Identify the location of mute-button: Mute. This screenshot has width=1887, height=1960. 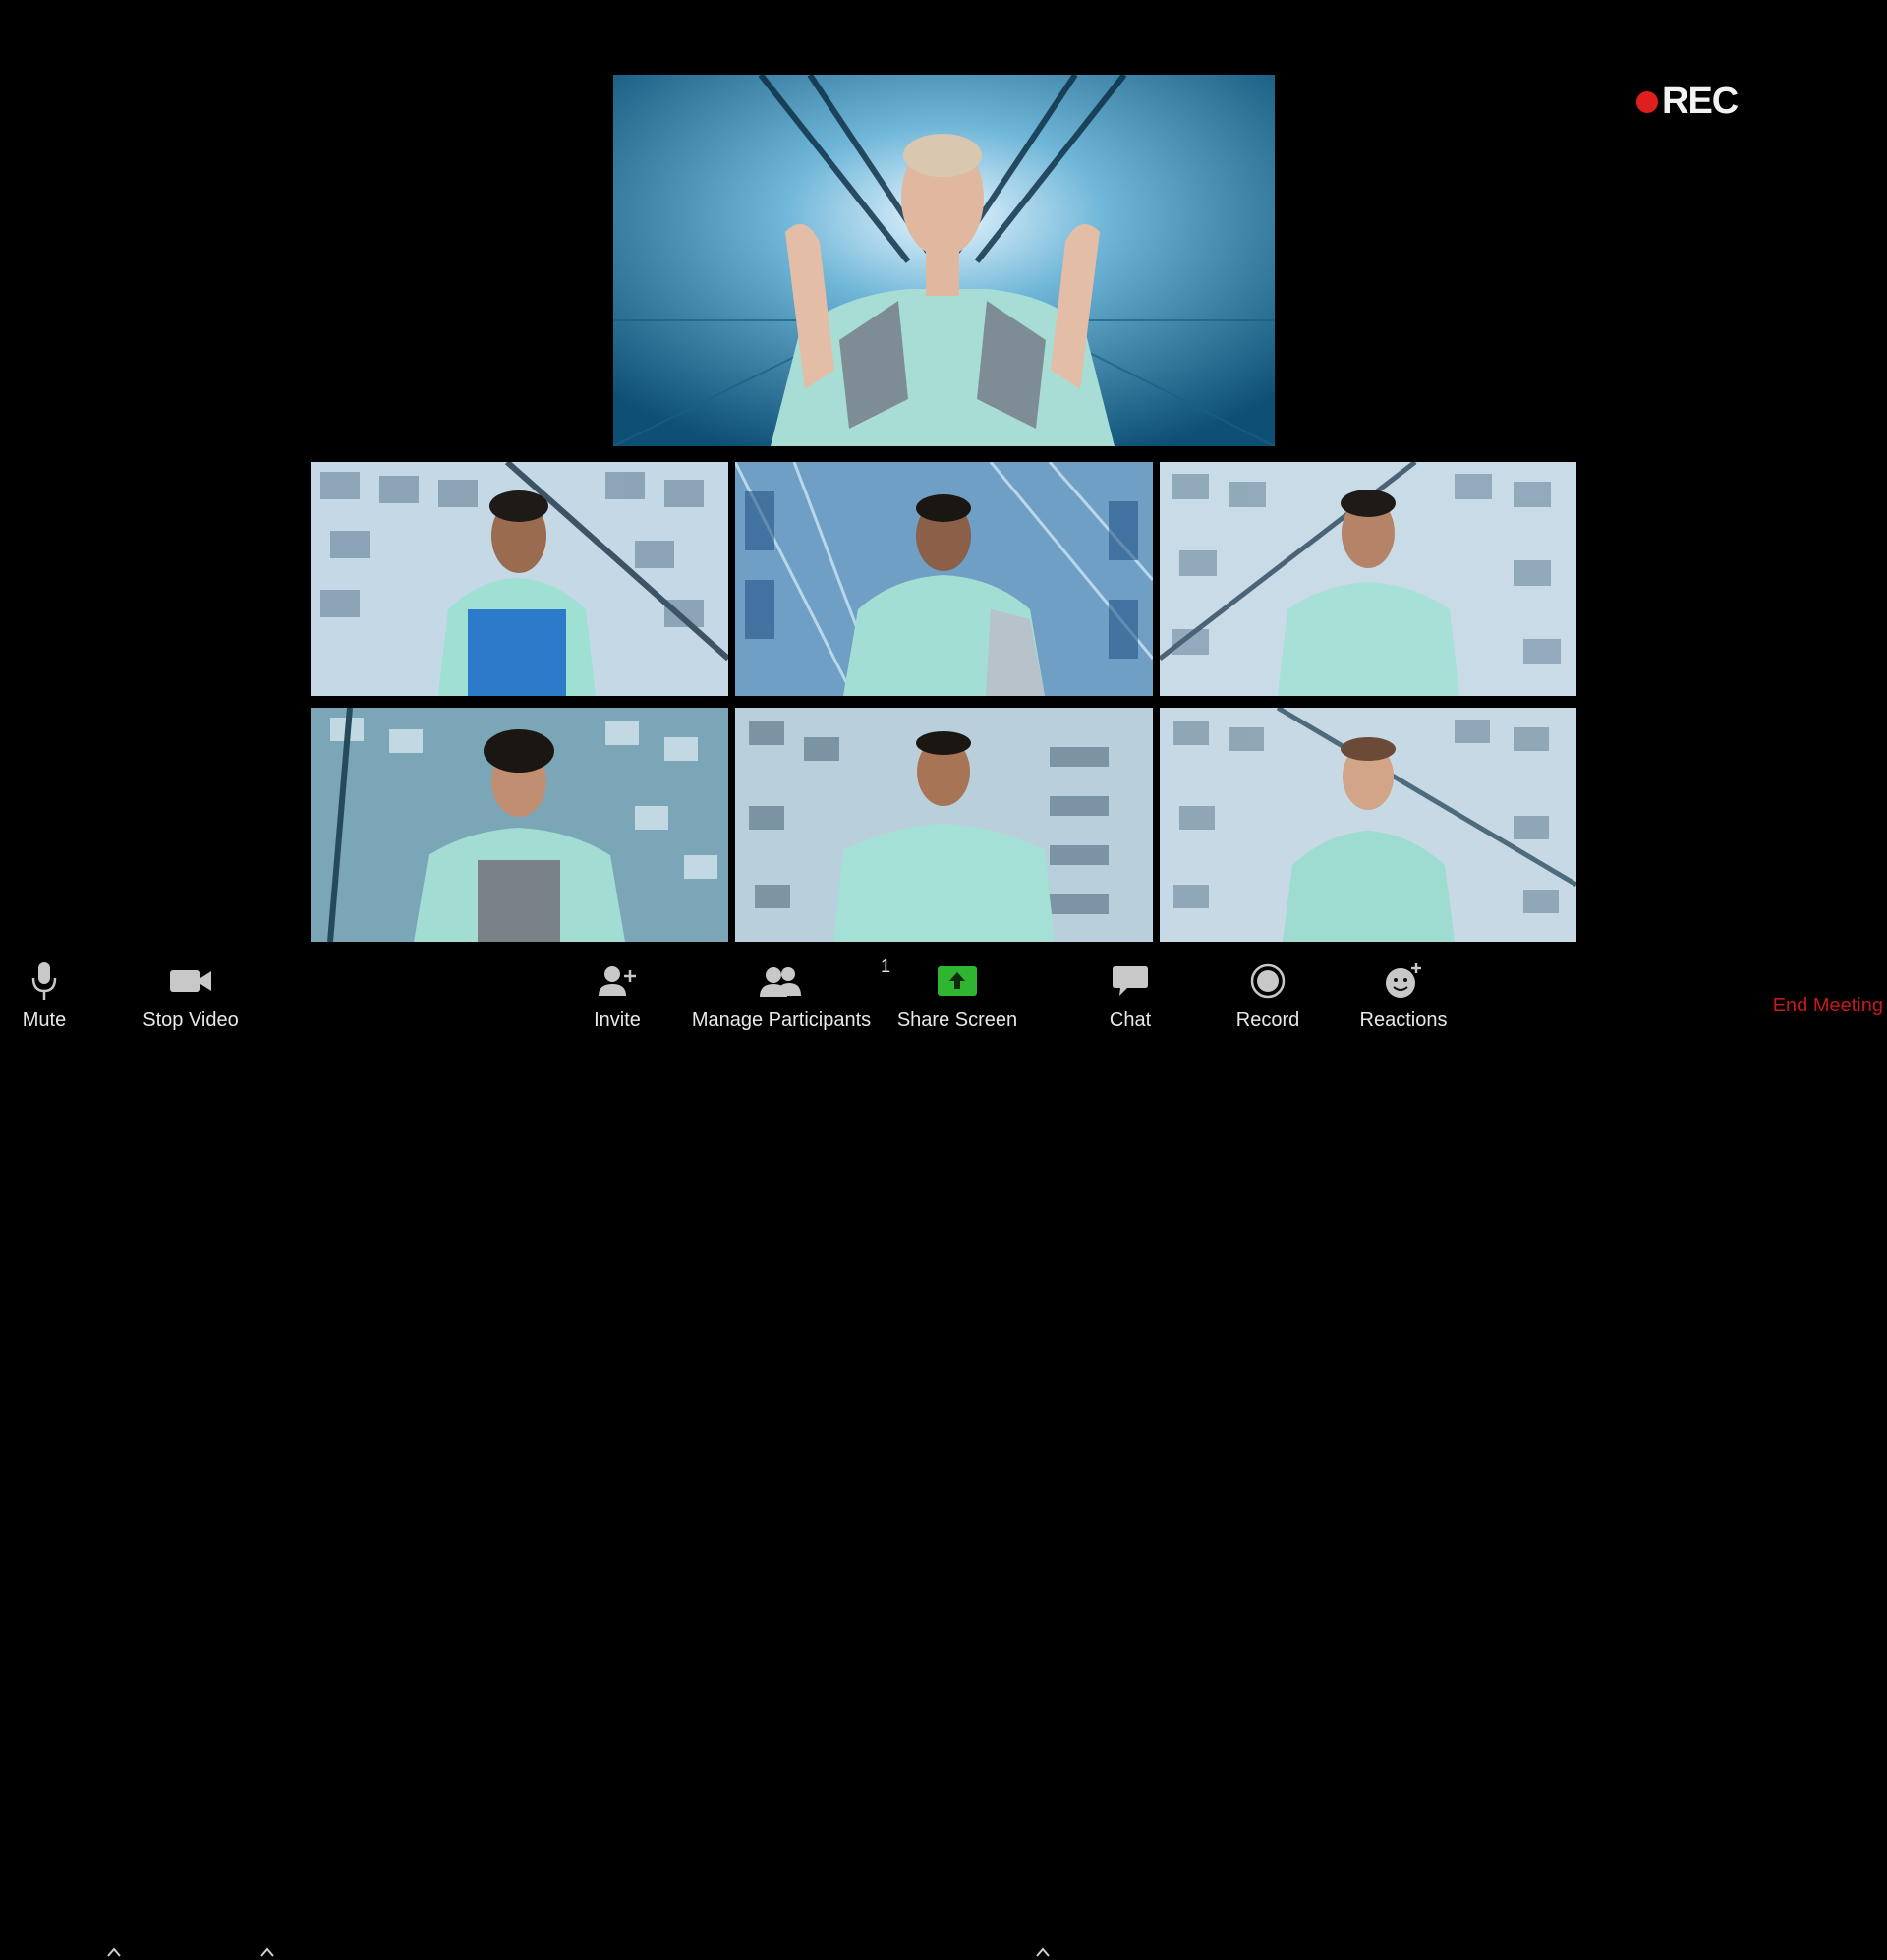
(44, 995).